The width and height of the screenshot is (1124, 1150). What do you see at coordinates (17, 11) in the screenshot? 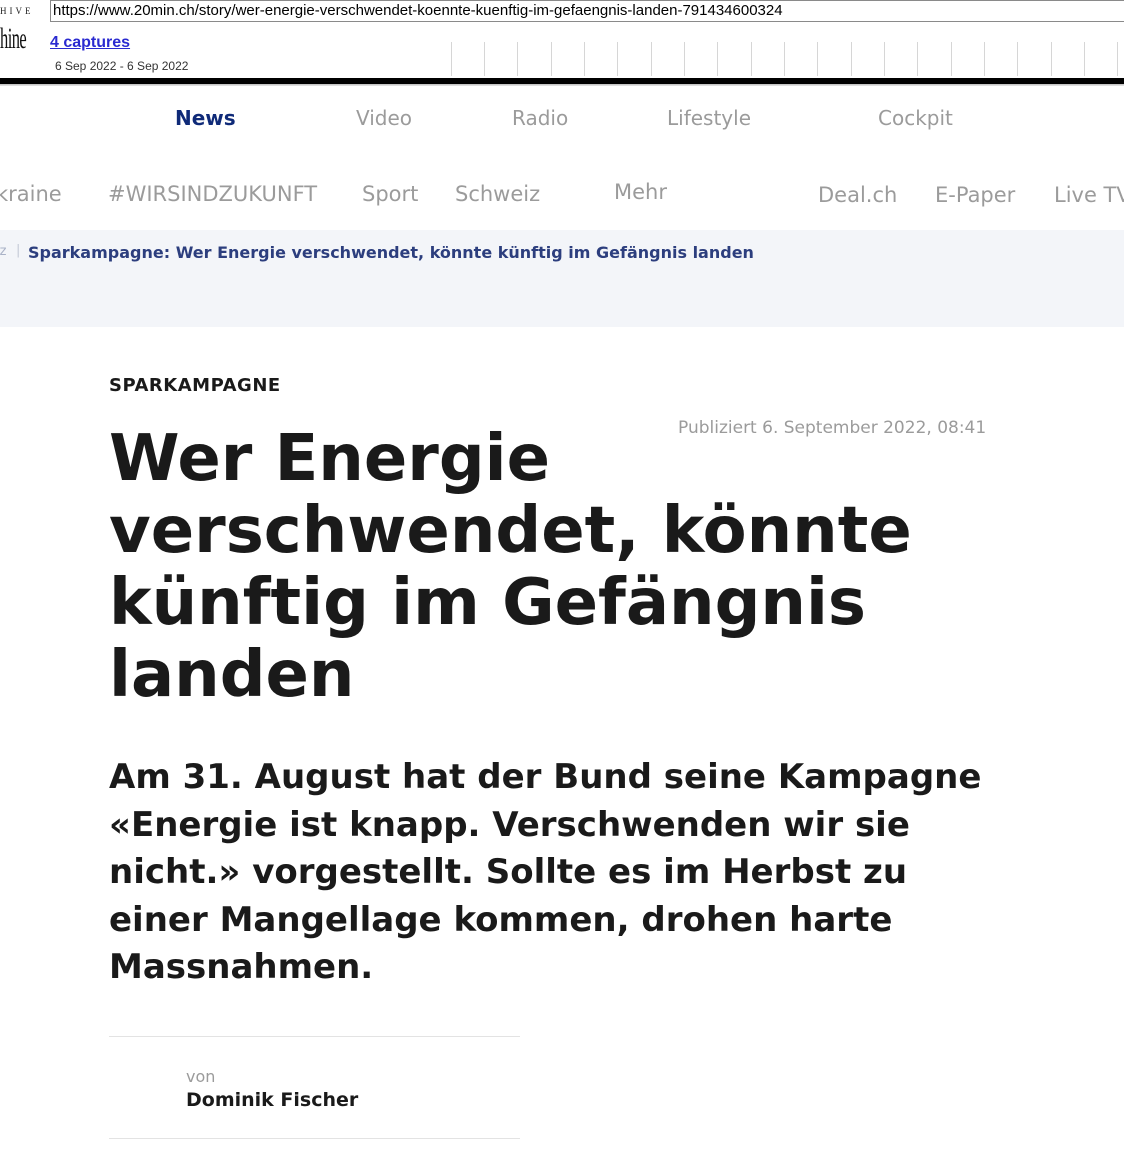
I see `wayback-logo-top: HIVE` at bounding box center [17, 11].